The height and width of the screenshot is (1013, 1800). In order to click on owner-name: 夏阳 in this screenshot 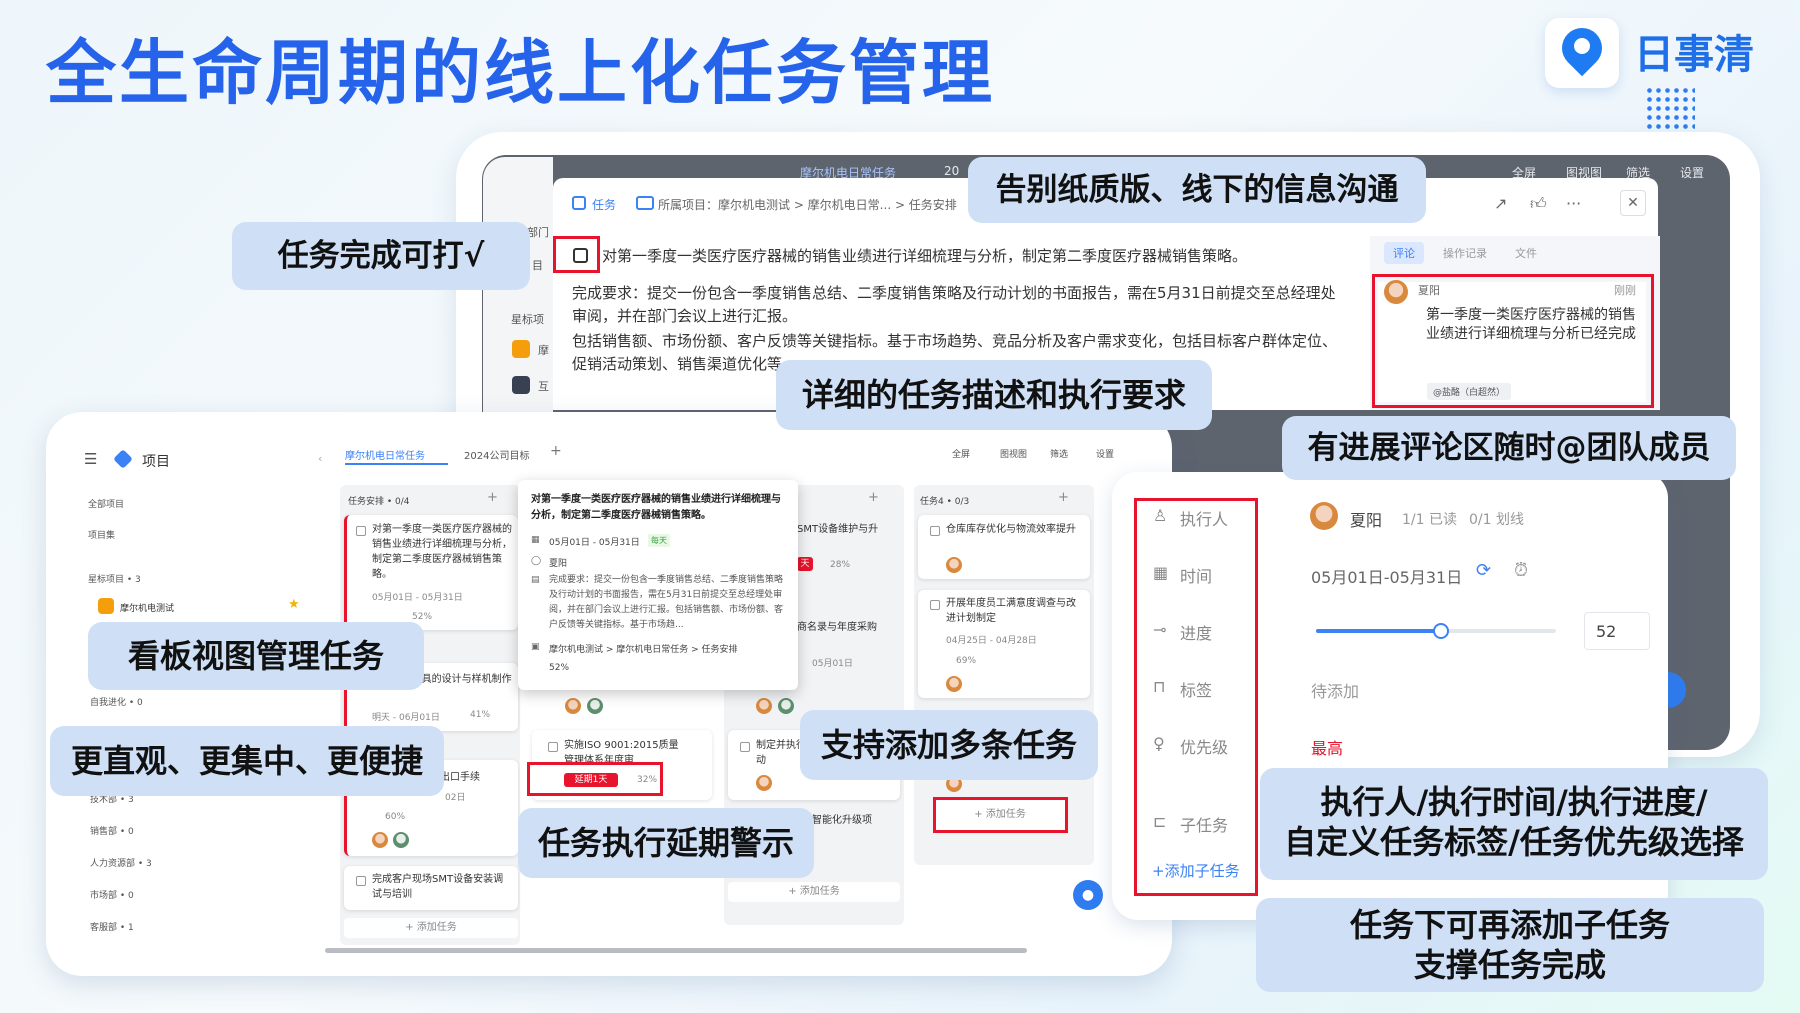, I will do `click(1366, 519)`.